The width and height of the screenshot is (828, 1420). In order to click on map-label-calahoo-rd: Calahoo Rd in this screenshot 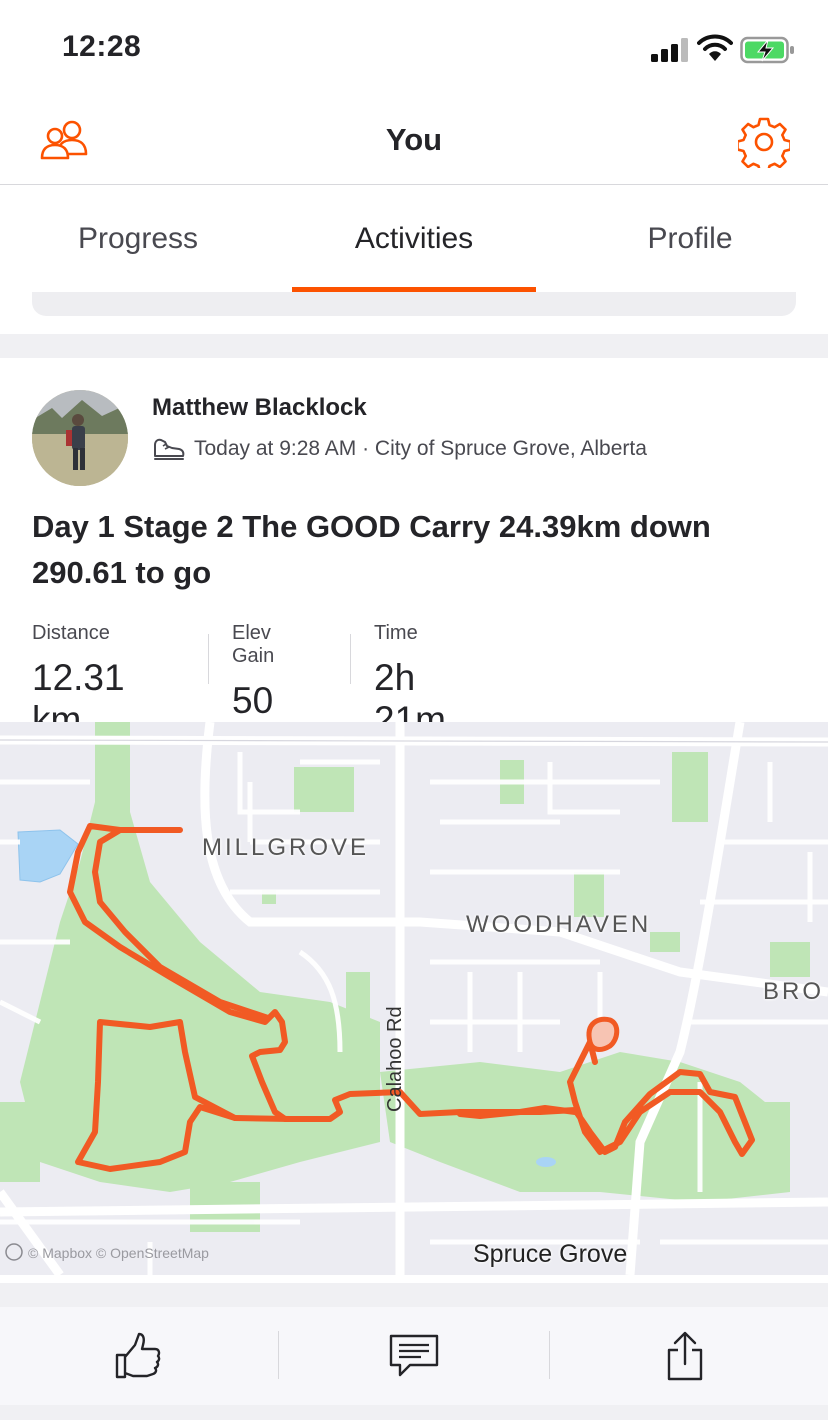, I will do `click(395, 1059)`.